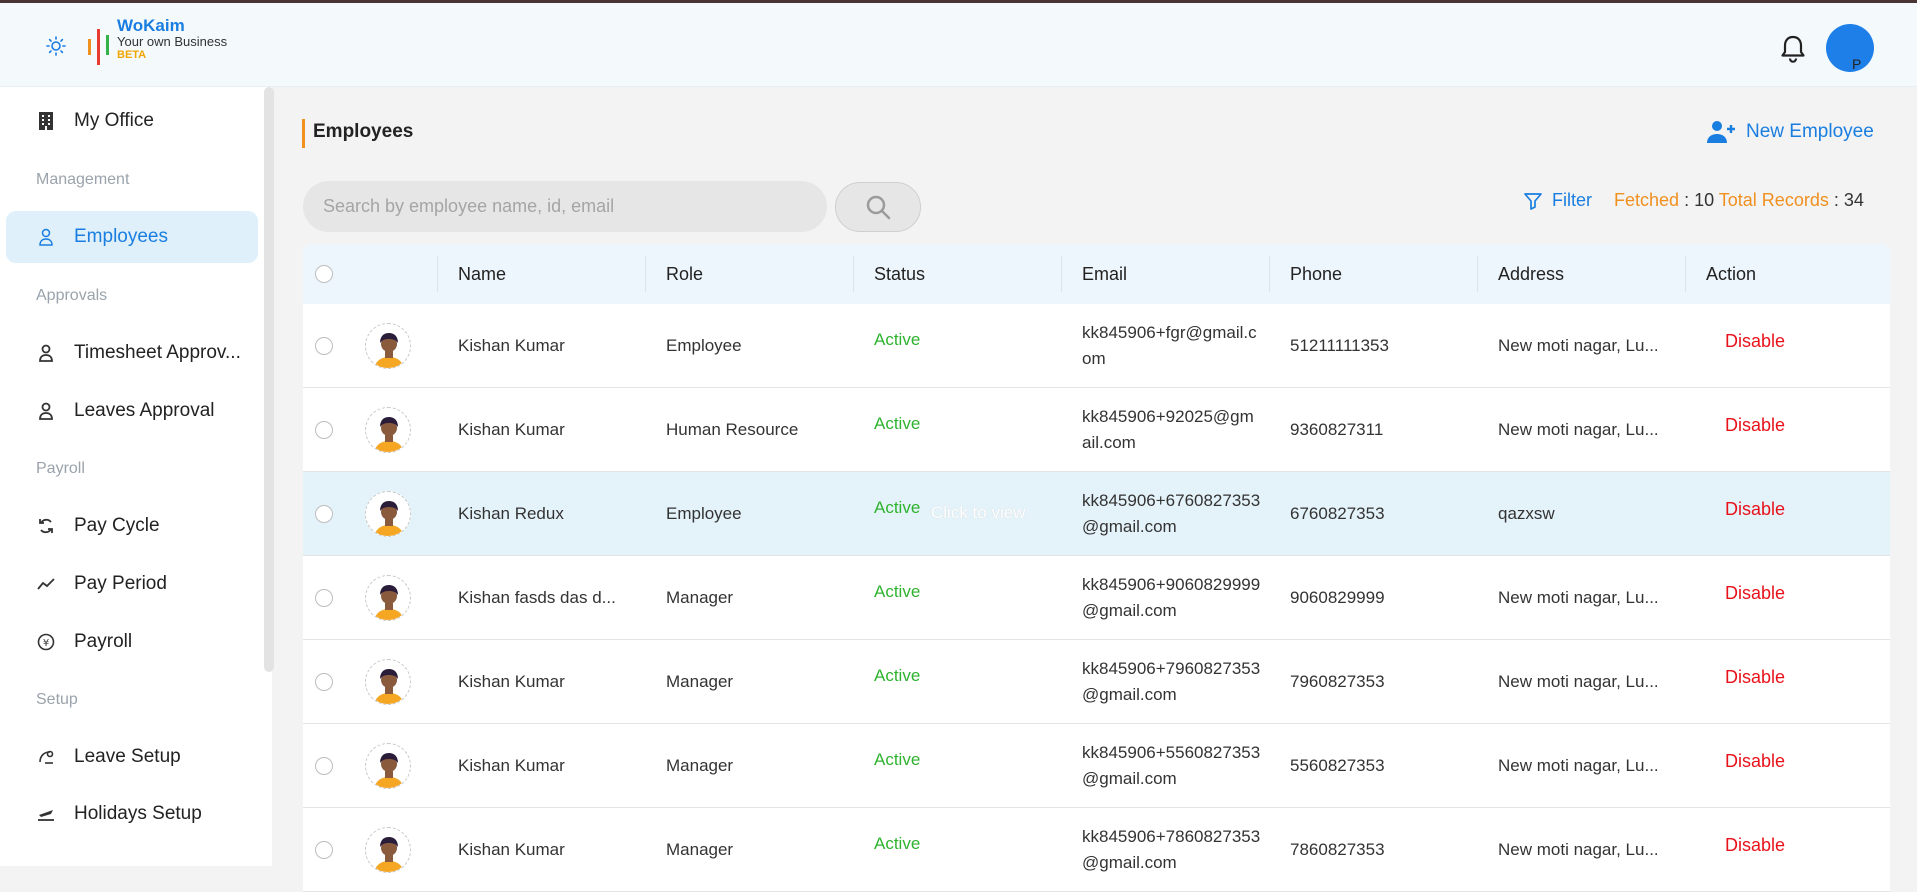 The width and height of the screenshot is (1917, 892). I want to click on building-icon, so click(46, 121).